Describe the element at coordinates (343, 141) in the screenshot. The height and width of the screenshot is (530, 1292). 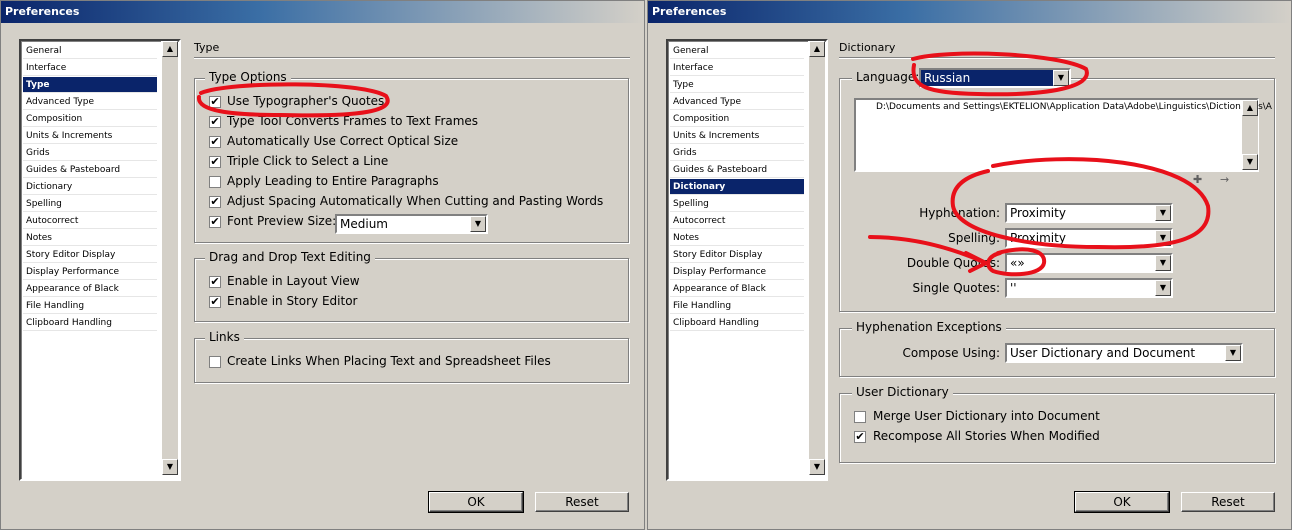
I see `option-label: Automatically Use Correct Optical Size` at that location.